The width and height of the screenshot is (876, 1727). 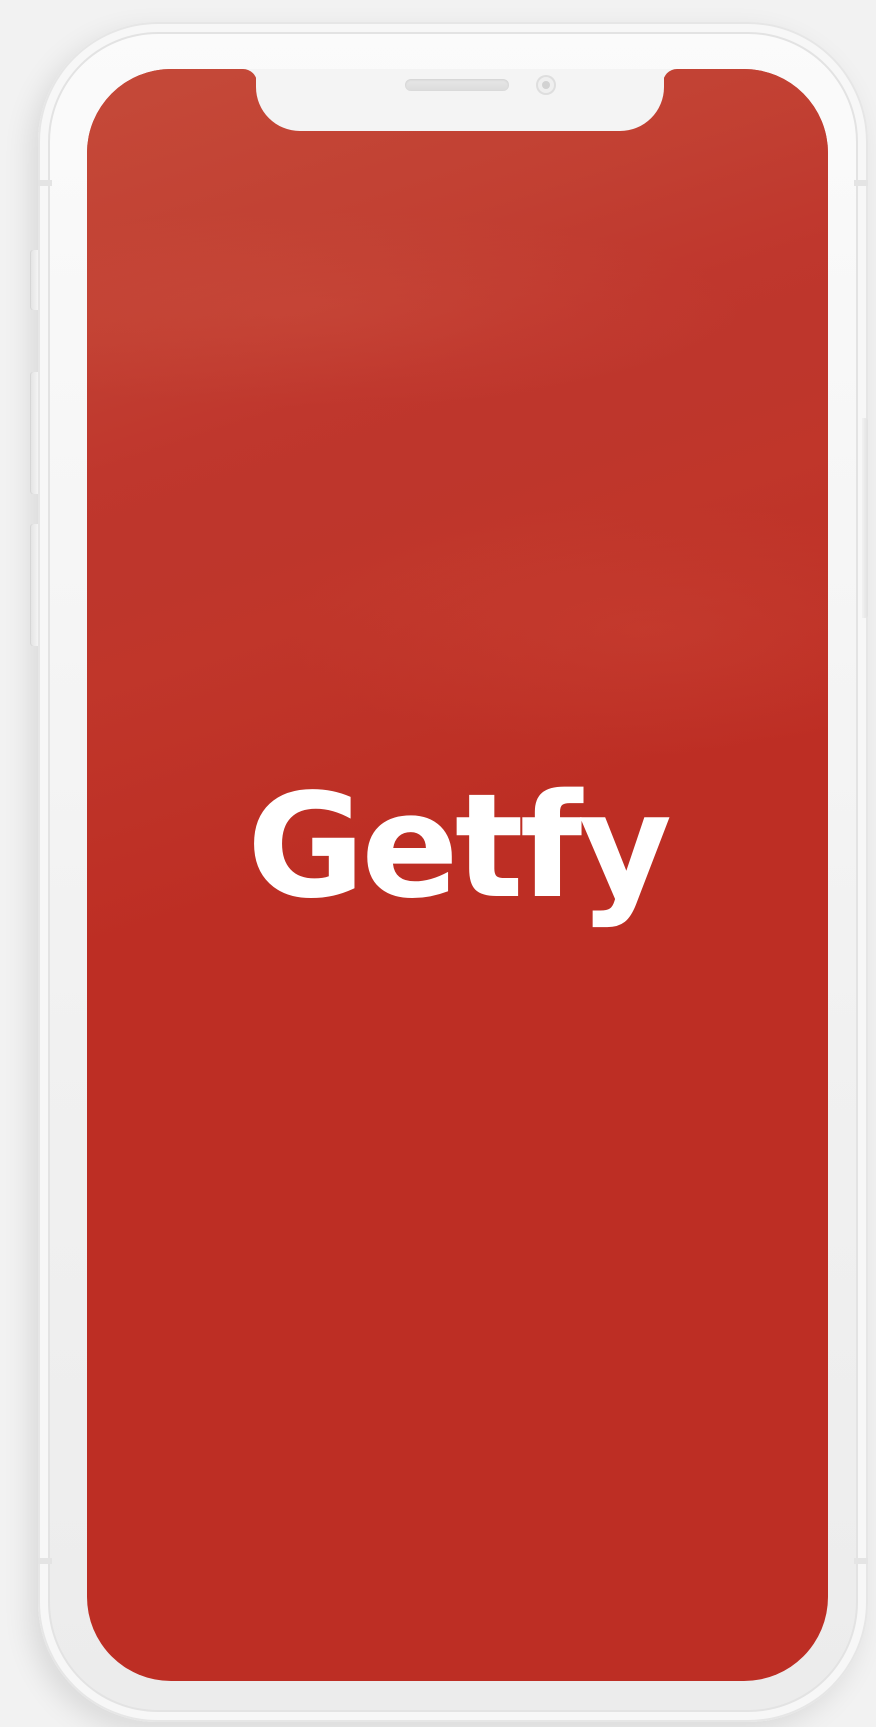 I want to click on speaker-grille, so click(x=457, y=85).